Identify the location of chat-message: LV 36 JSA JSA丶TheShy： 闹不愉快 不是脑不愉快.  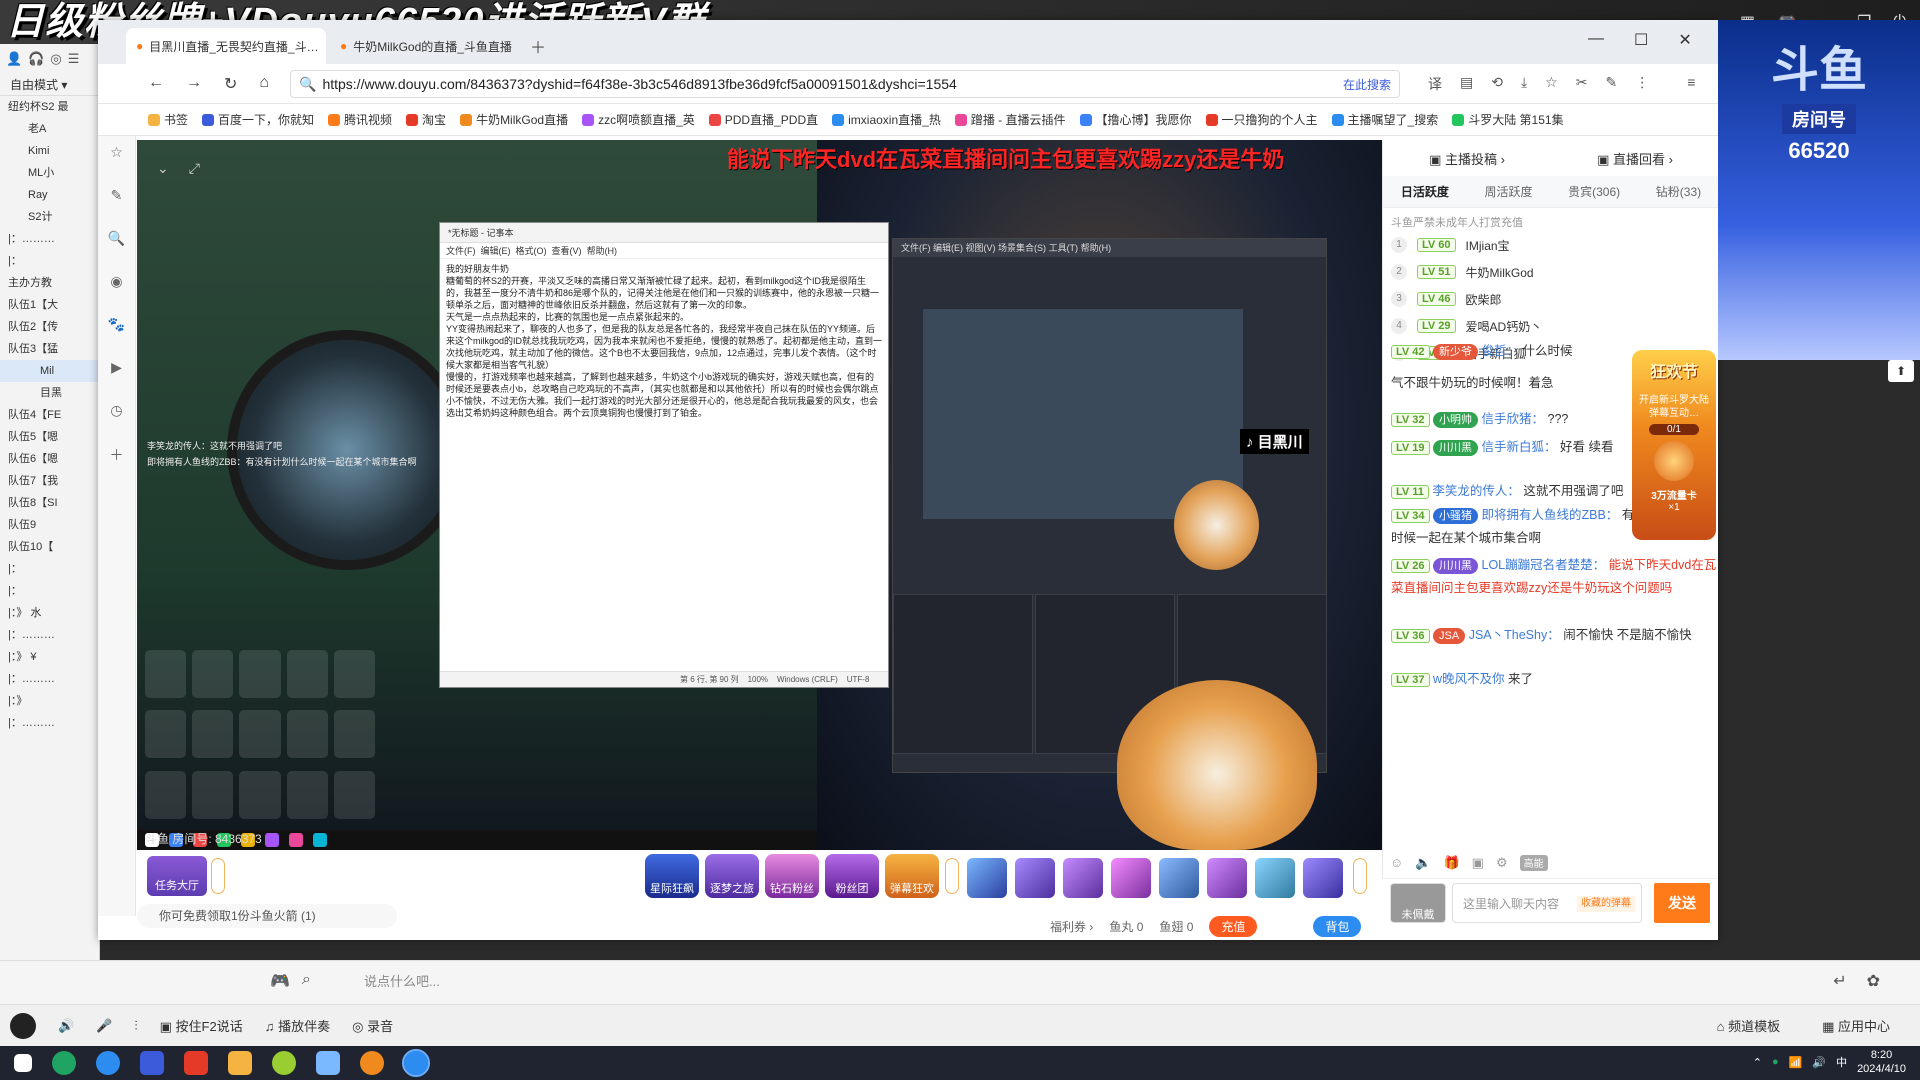
(1554, 635).